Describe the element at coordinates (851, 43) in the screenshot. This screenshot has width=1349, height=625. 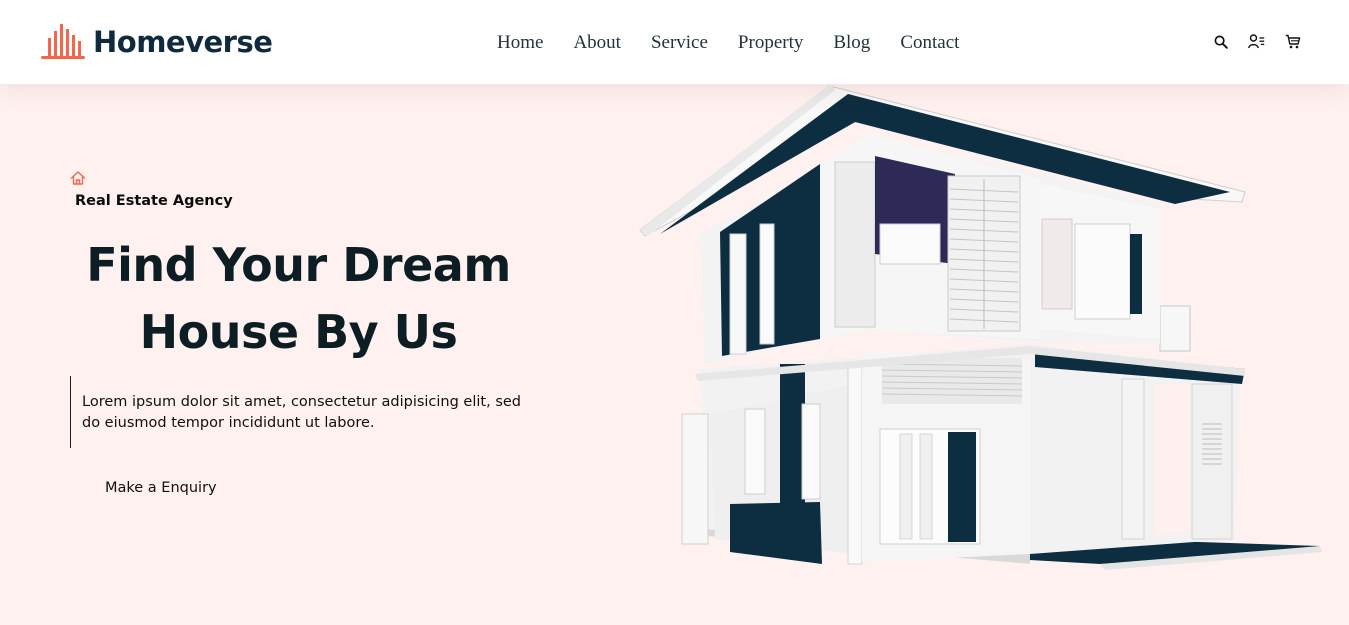
I see `nav-blog: Blog` at that location.